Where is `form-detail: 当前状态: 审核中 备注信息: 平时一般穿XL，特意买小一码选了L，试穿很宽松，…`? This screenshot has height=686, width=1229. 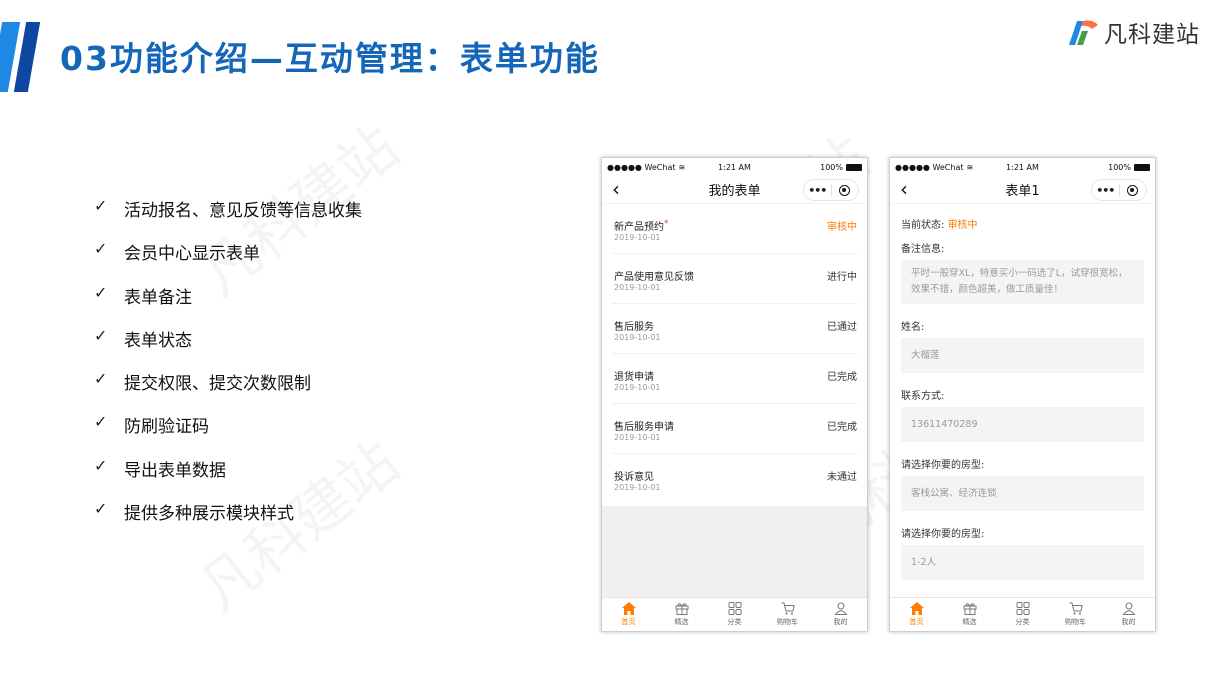 form-detail: 当前状态: 审核中 备注信息: 平时一般穿XL，特意买小一码选了L，试穿很宽松，… is located at coordinates (1022, 398).